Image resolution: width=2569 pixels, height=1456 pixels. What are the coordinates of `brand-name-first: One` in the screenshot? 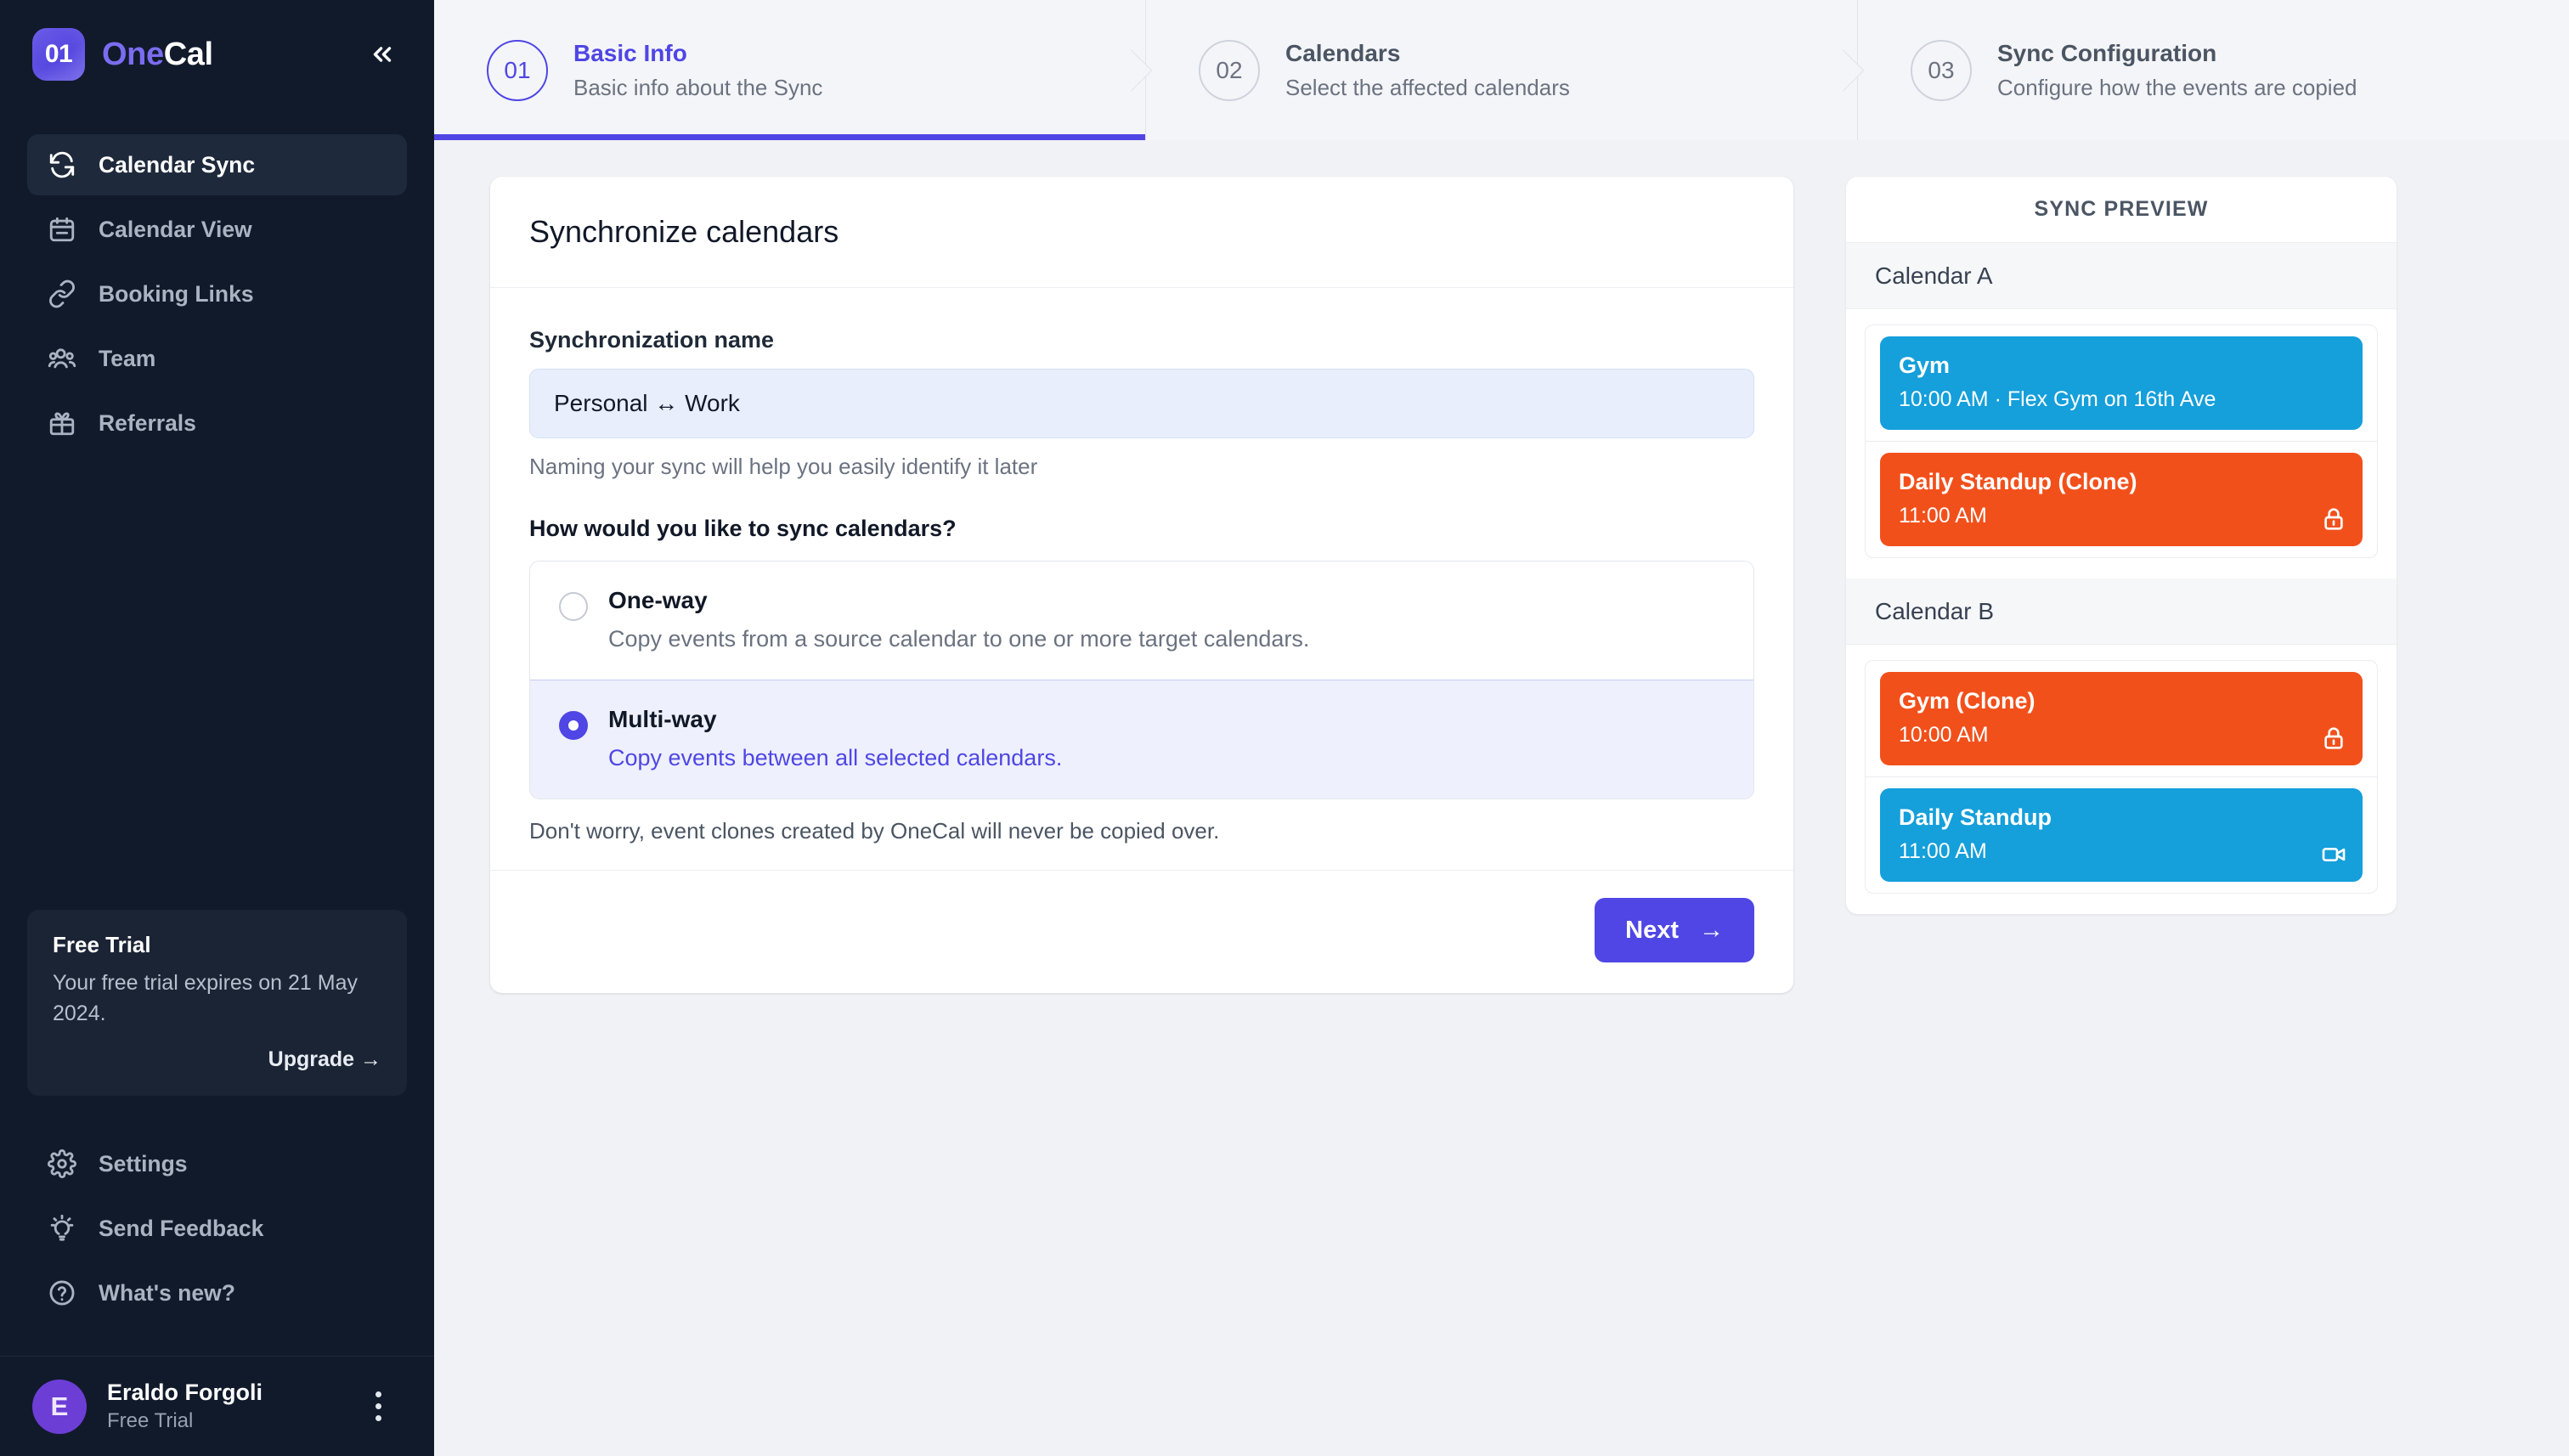 It's located at (133, 54).